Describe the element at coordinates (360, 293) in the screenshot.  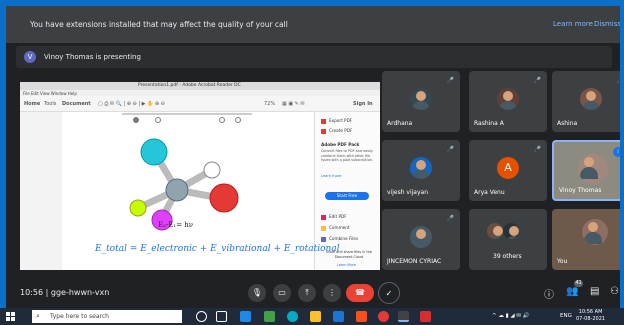
I see `leave-call-button: ☎` at that location.